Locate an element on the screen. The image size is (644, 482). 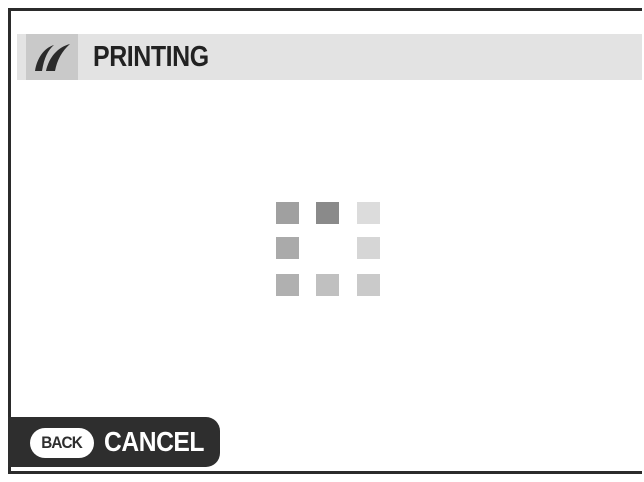
spinner-square-middle-left is located at coordinates (287, 248).